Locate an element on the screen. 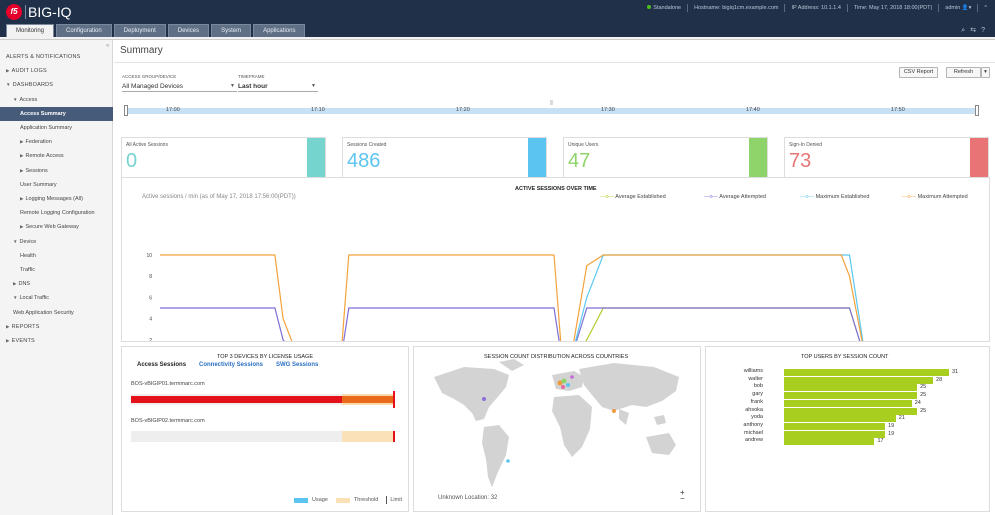 This screenshot has width=995, height=515. stat-color-bar is located at coordinates (979, 158).